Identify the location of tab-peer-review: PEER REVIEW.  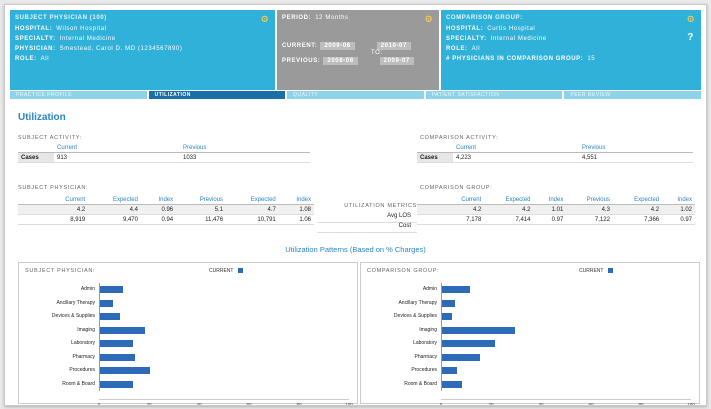
(632, 95).